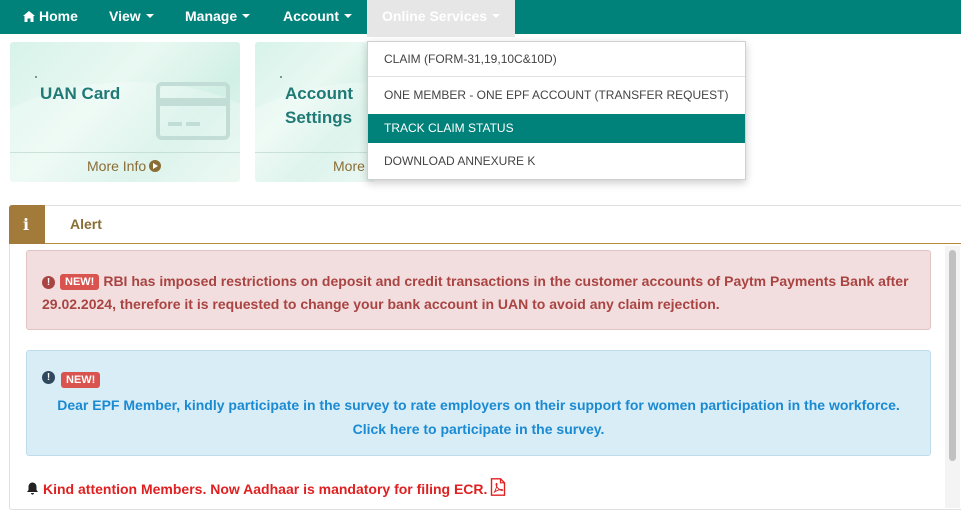  I want to click on nav-account-label: Account, so click(311, 16).